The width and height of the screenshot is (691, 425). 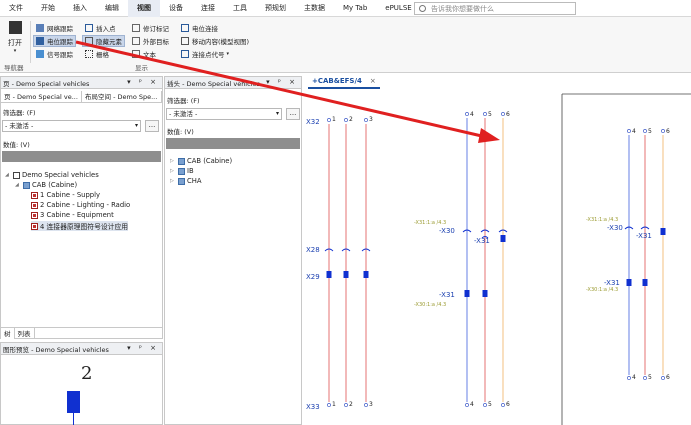 I want to click on annotation-arrow-shaft, so click(x=281, y=89).